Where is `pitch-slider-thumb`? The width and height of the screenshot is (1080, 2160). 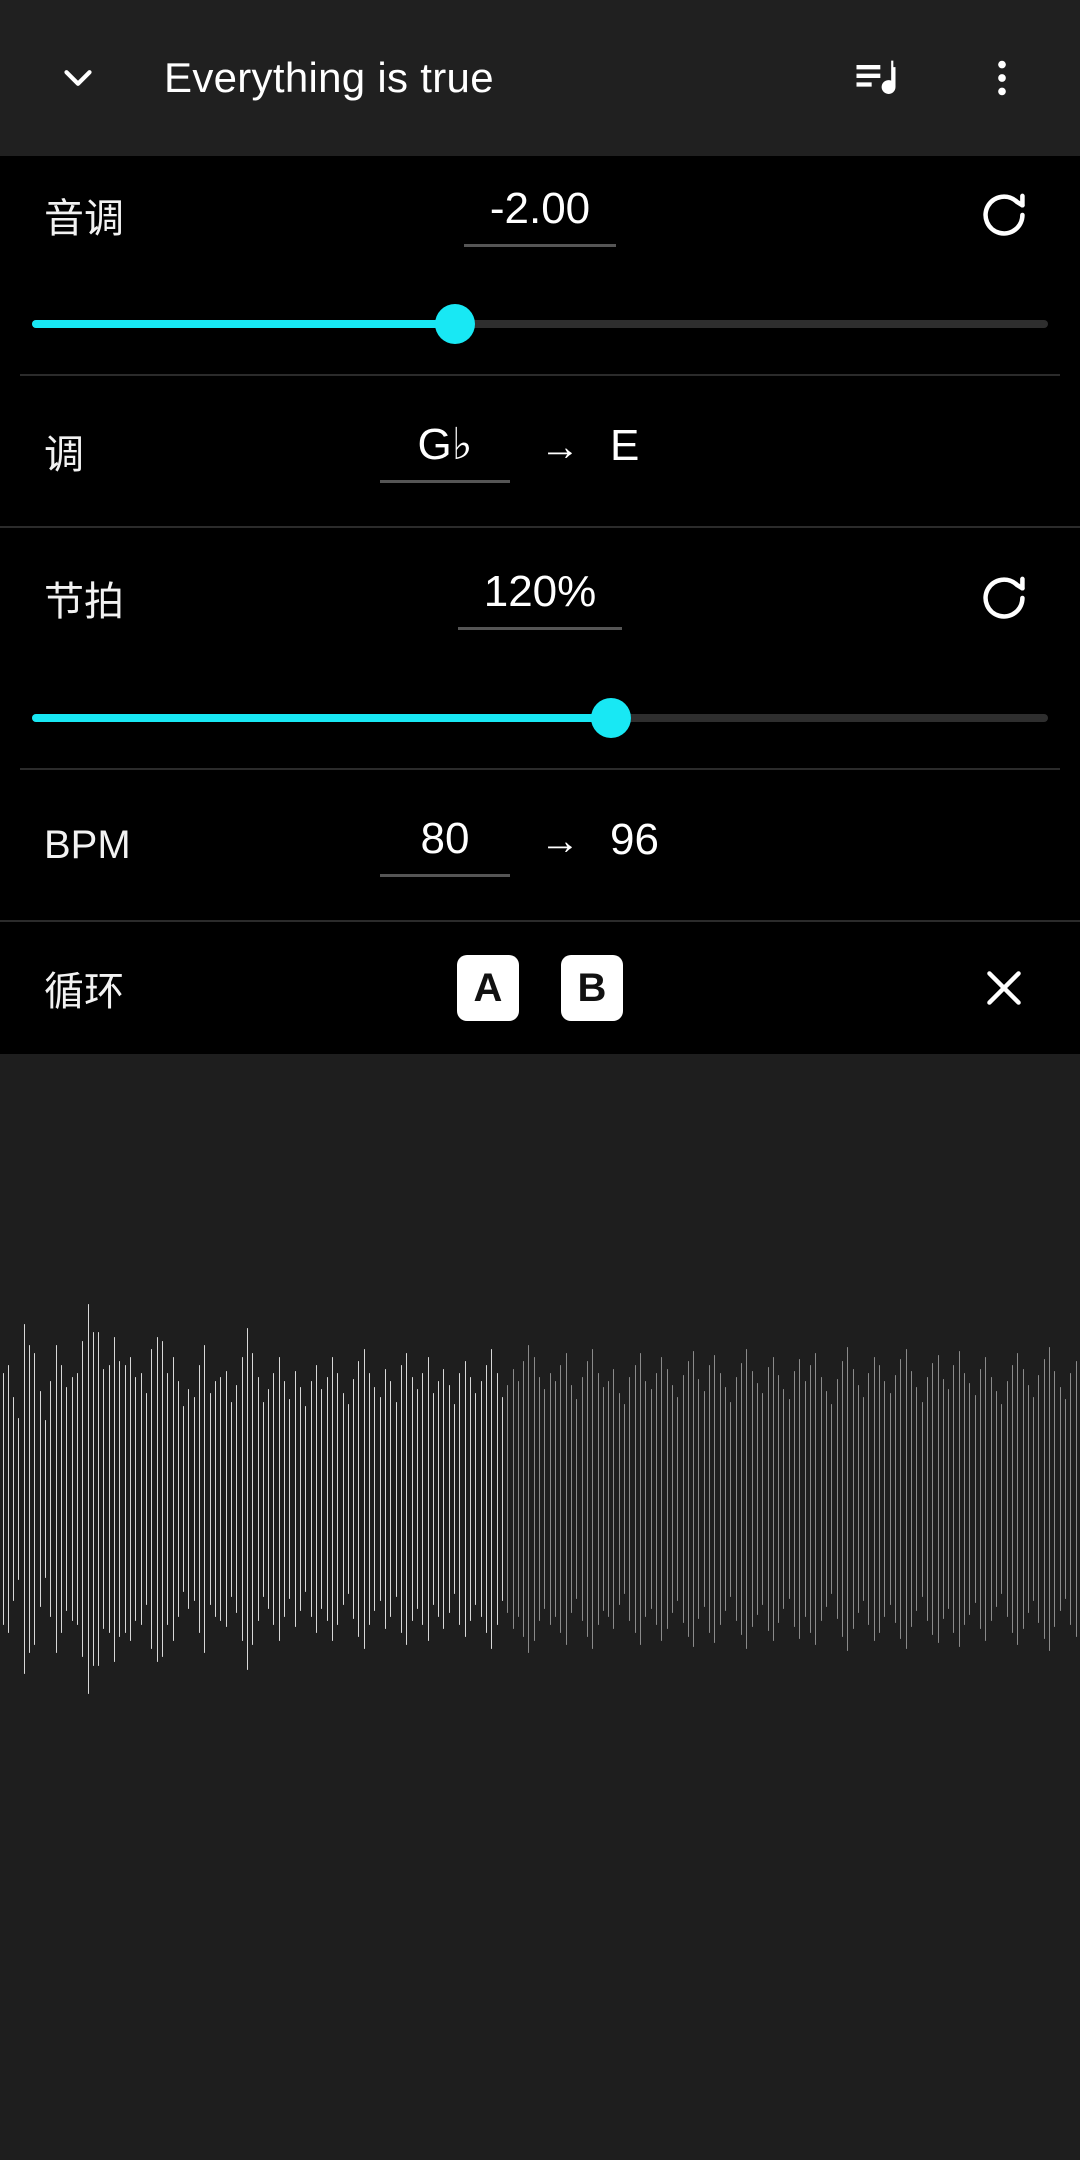
pitch-slider-thumb is located at coordinates (454, 324).